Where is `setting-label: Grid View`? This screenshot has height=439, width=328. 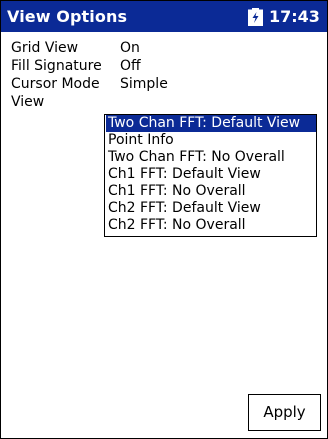 setting-label: Grid View is located at coordinates (45, 48).